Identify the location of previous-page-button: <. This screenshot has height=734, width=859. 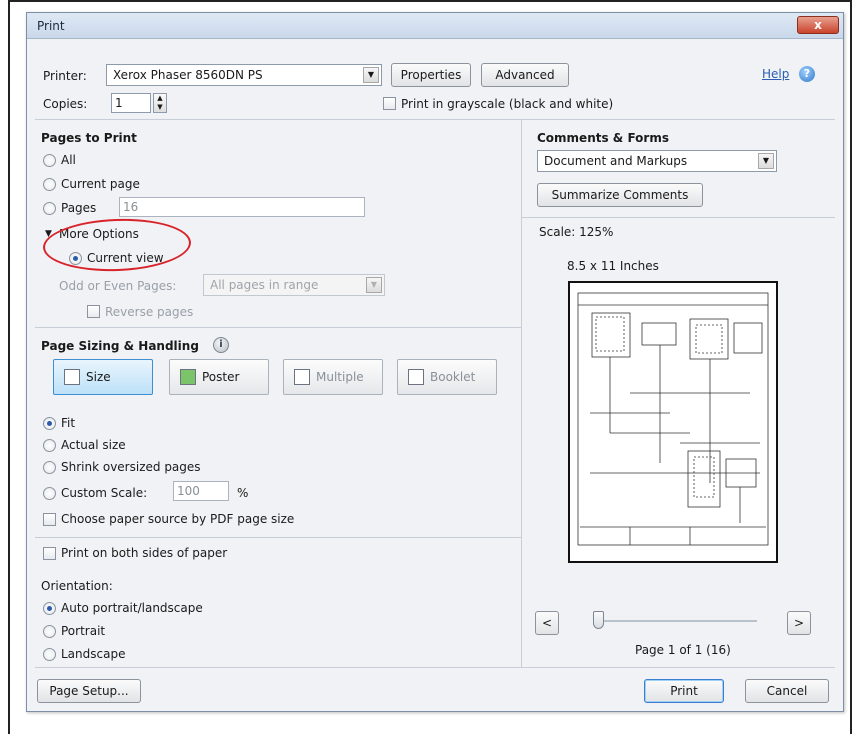
(547, 623).